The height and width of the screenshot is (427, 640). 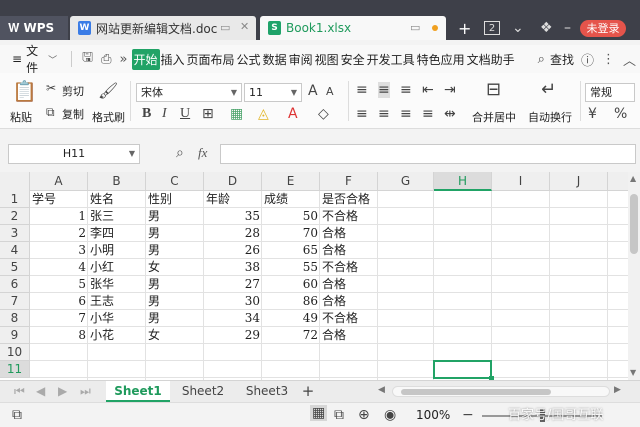 I want to click on tab-security: 安全, so click(x=353, y=59).